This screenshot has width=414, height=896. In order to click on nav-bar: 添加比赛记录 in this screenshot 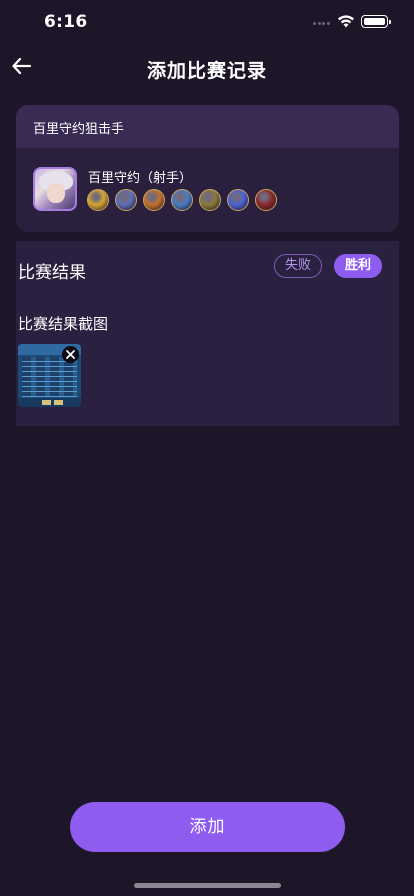, I will do `click(207, 68)`.